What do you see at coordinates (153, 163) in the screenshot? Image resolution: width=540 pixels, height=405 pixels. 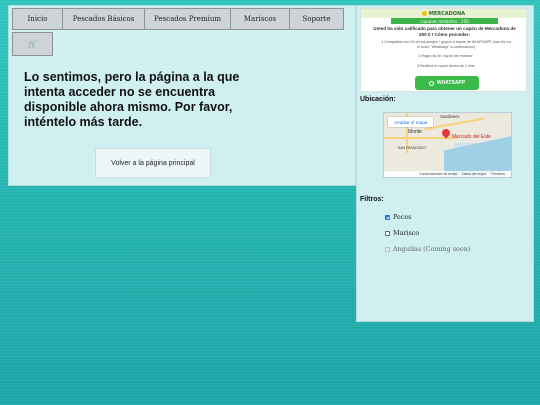 I see `back-home-button: Volver a la página principal` at bounding box center [153, 163].